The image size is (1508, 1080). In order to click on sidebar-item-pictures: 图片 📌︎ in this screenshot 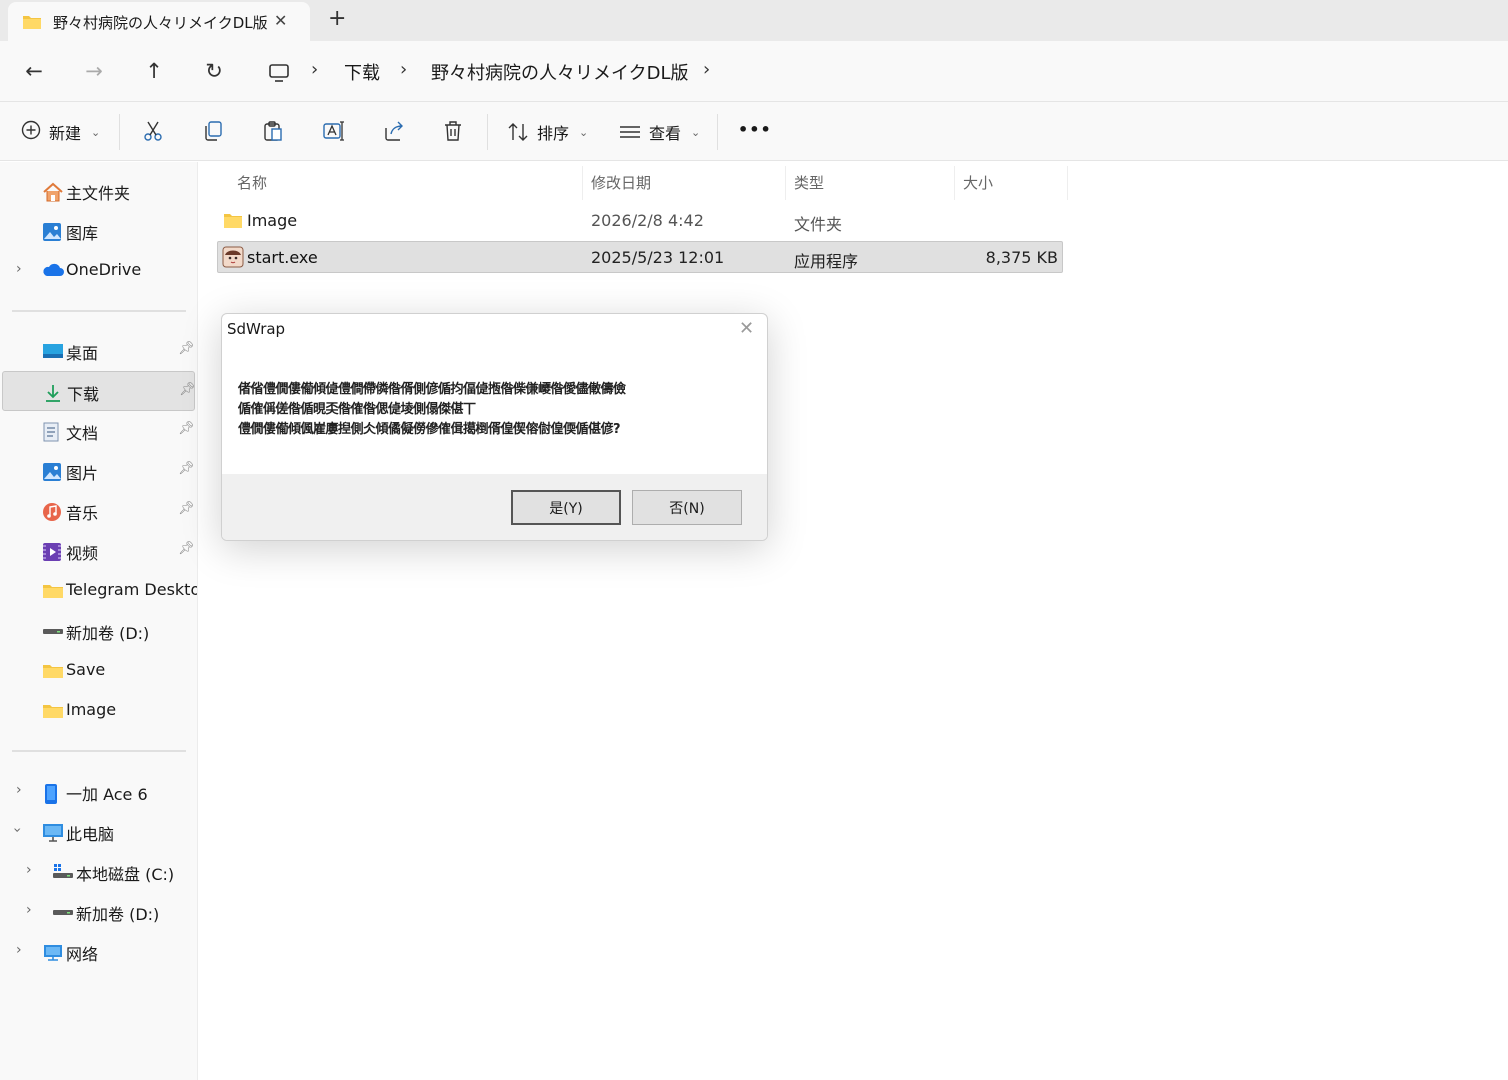, I will do `click(98, 471)`.